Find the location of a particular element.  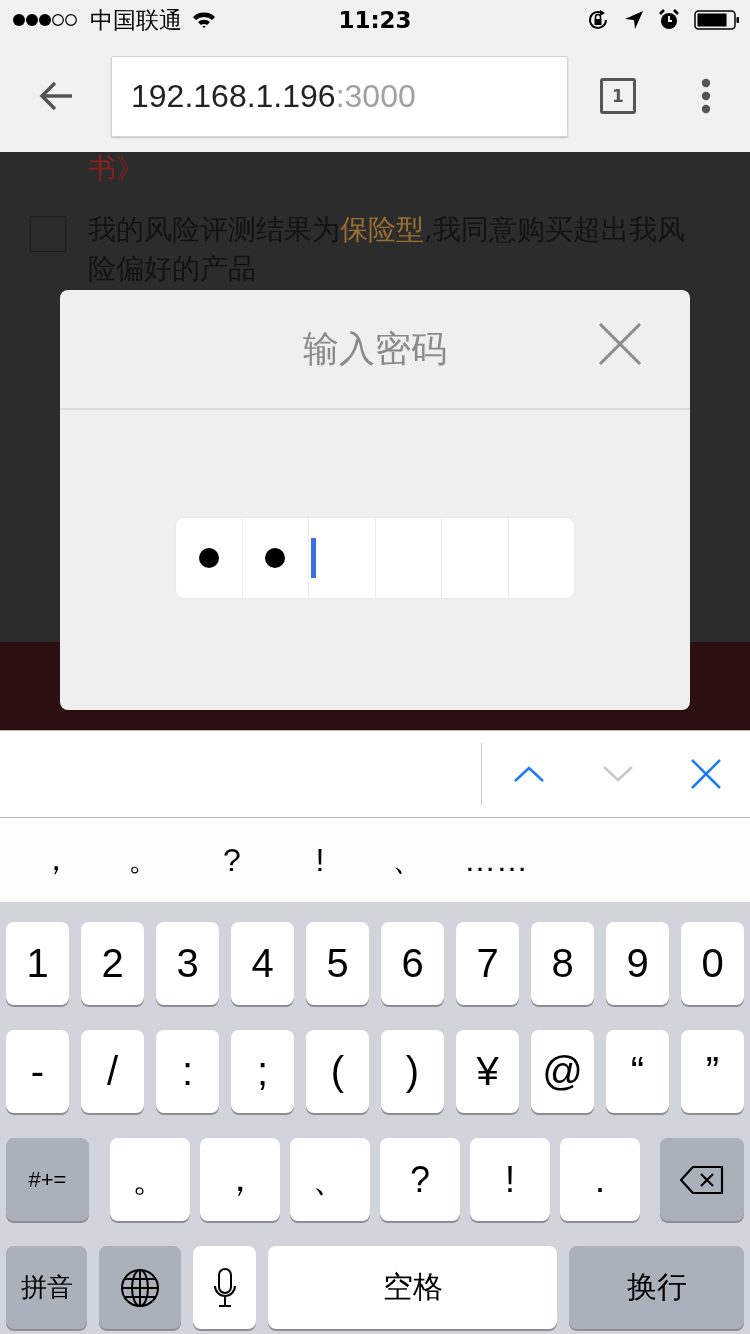

keyboard-key: ” is located at coordinates (712, 1071).